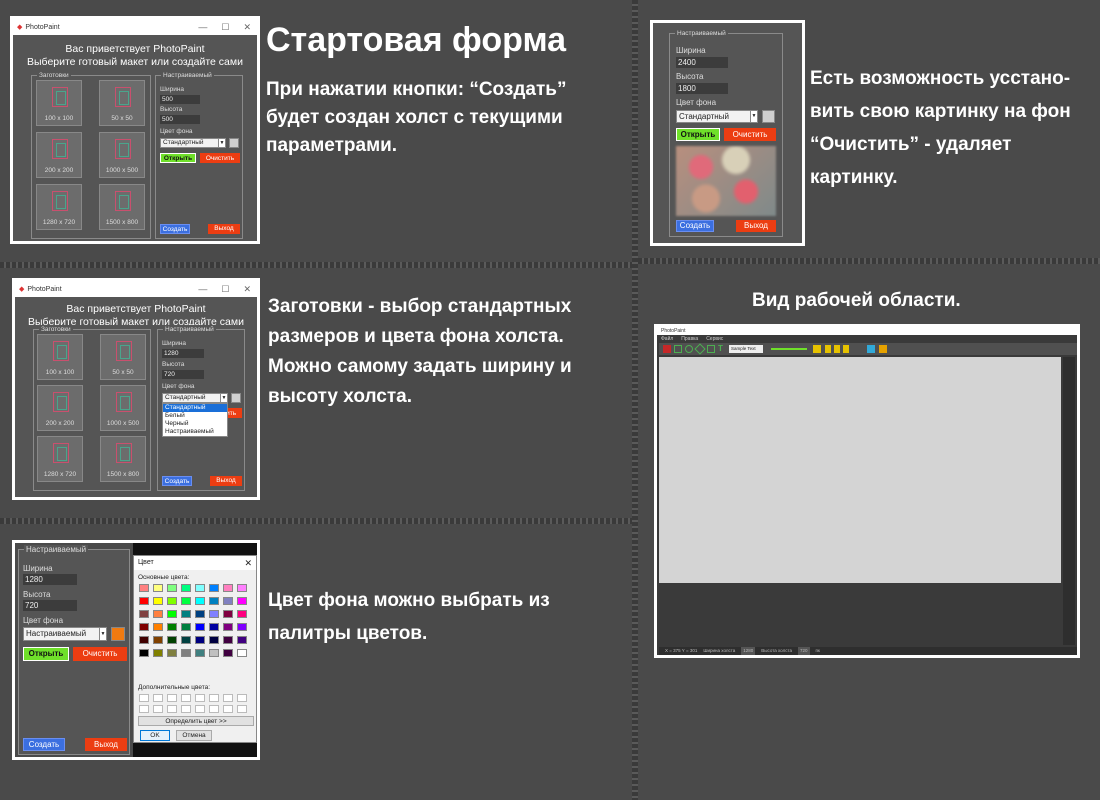 The image size is (1100, 800). What do you see at coordinates (689, 339) in the screenshot?
I see `menu-edit: Правка` at bounding box center [689, 339].